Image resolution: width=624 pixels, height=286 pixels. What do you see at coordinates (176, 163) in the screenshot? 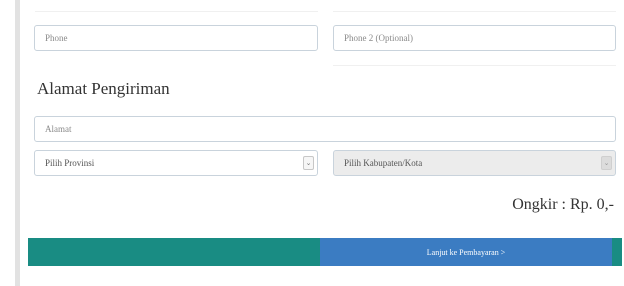
I see `province-select: Pilih Provinsi ⌄` at bounding box center [176, 163].